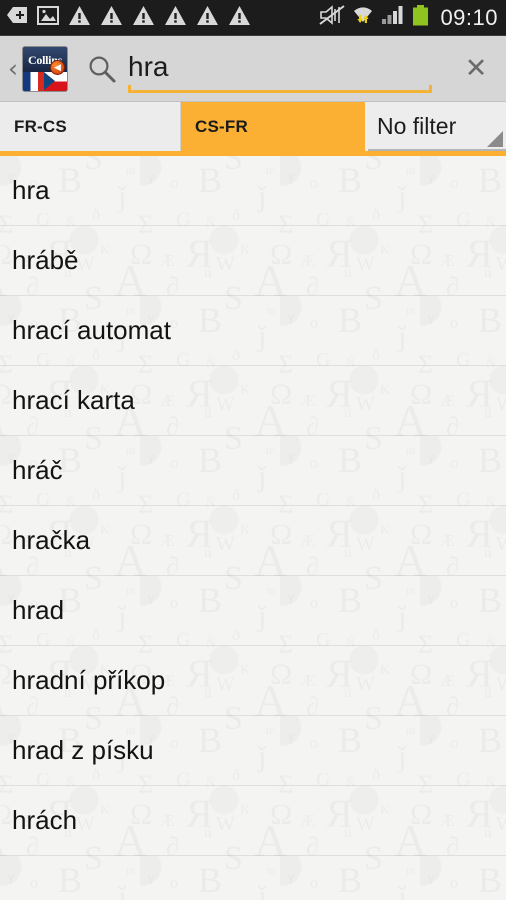 Image resolution: width=506 pixels, height=900 pixels. Describe the element at coordinates (253, 541) in the screenshot. I see `list-item: hračka` at that location.